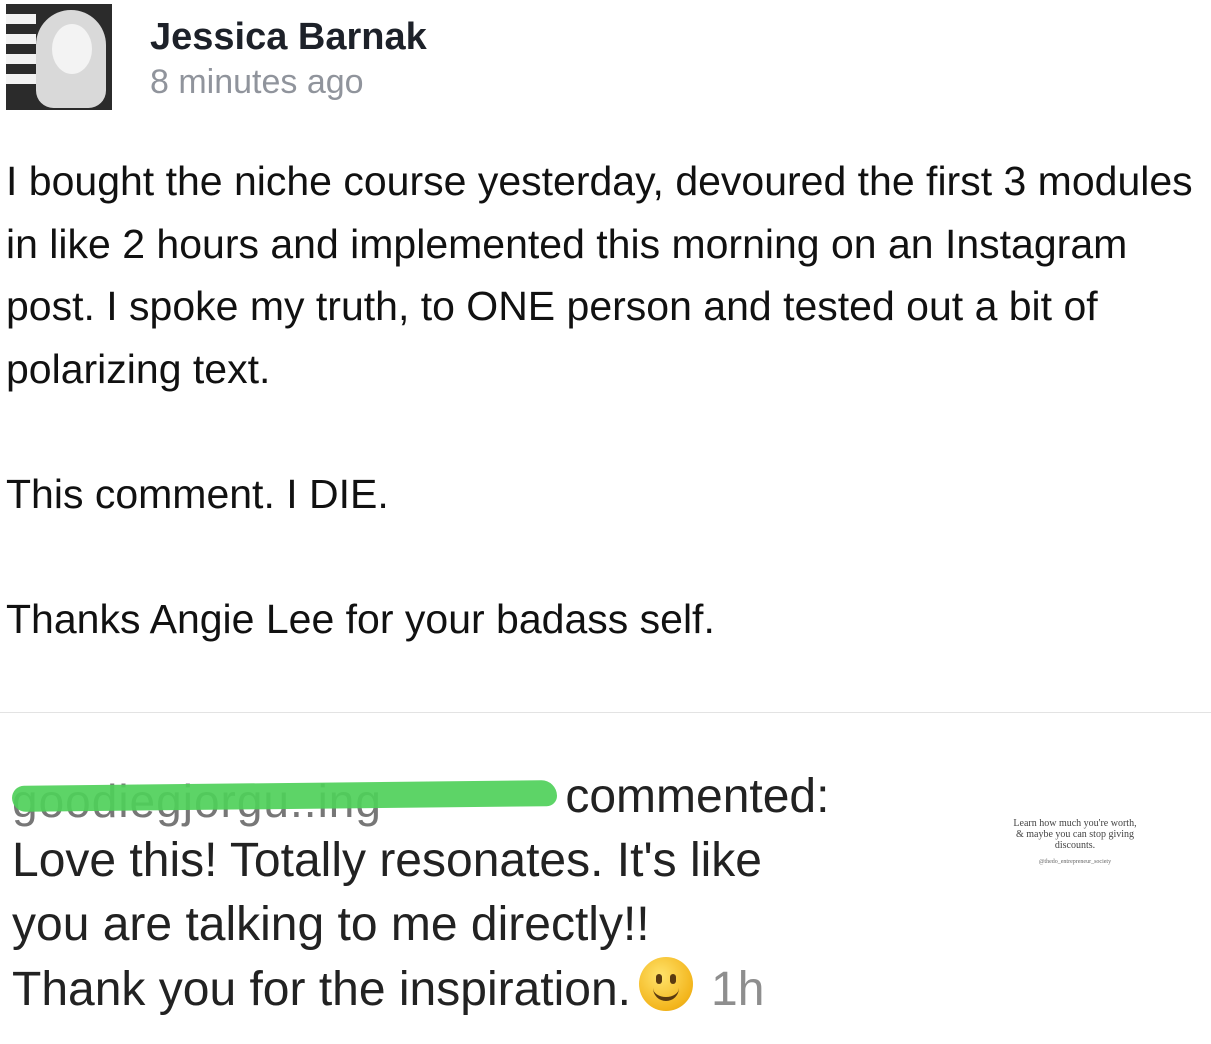  What do you see at coordinates (666, 984) in the screenshot?
I see `smiley-face-icon` at bounding box center [666, 984].